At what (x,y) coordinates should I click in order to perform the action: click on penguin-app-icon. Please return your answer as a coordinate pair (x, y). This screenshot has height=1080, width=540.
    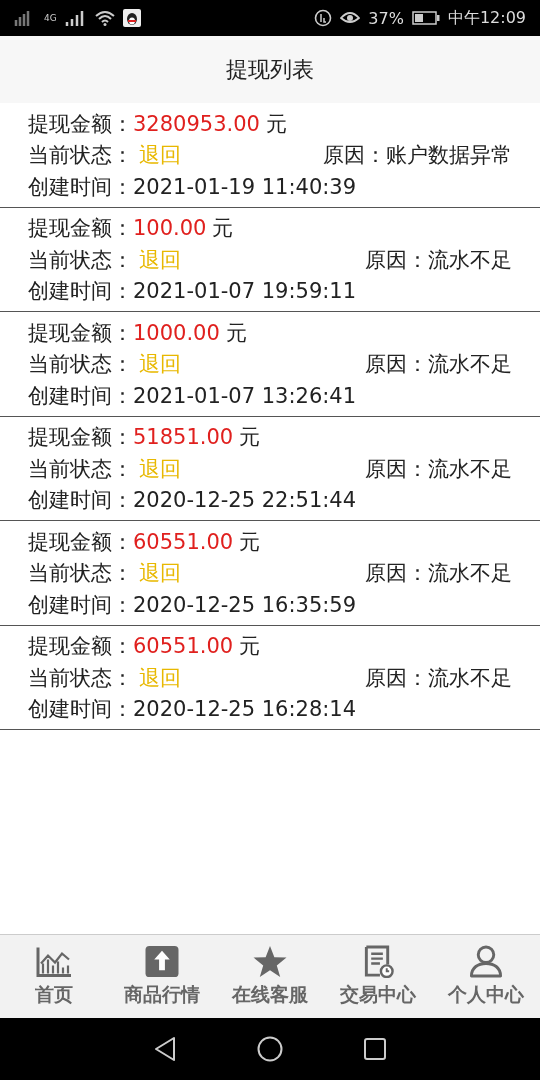
    Looking at the image, I should click on (131, 18).